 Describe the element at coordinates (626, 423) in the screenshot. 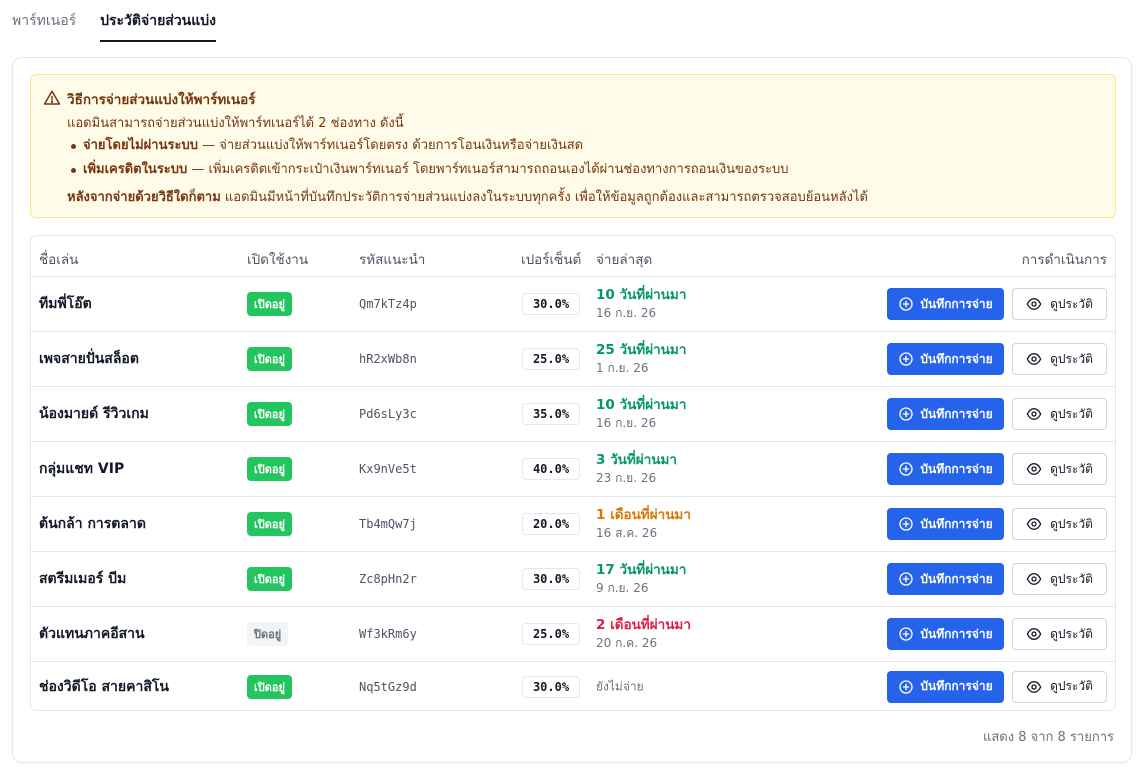

I see `last-paid-date: 16 ก.ย. 26` at that location.